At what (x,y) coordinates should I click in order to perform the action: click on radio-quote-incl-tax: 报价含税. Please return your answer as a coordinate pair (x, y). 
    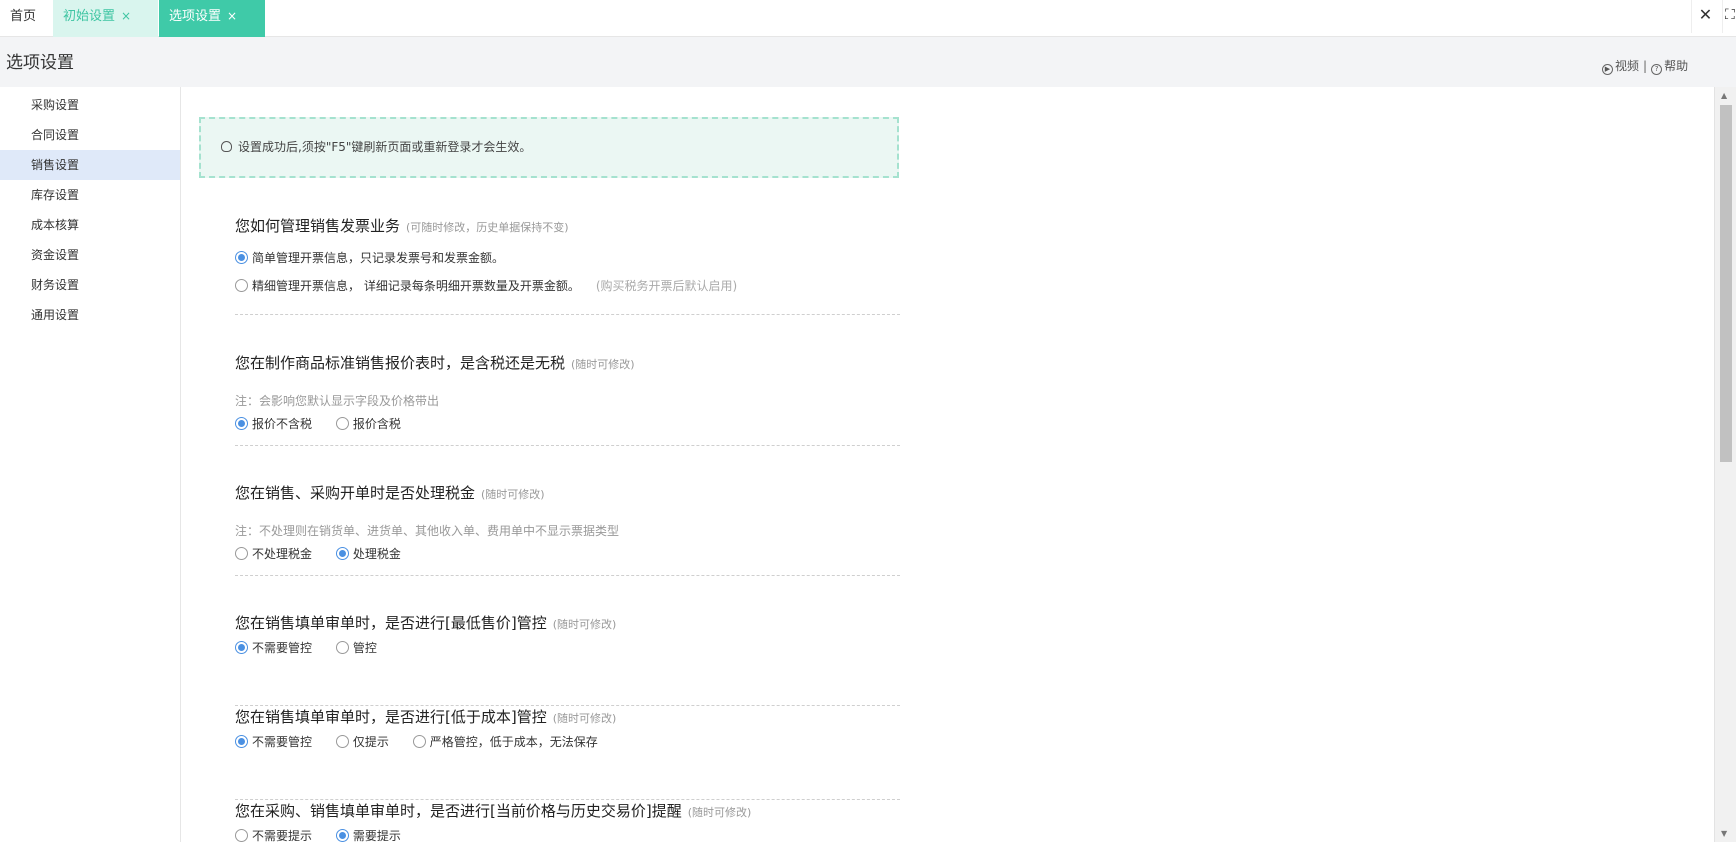
    Looking at the image, I should click on (368, 423).